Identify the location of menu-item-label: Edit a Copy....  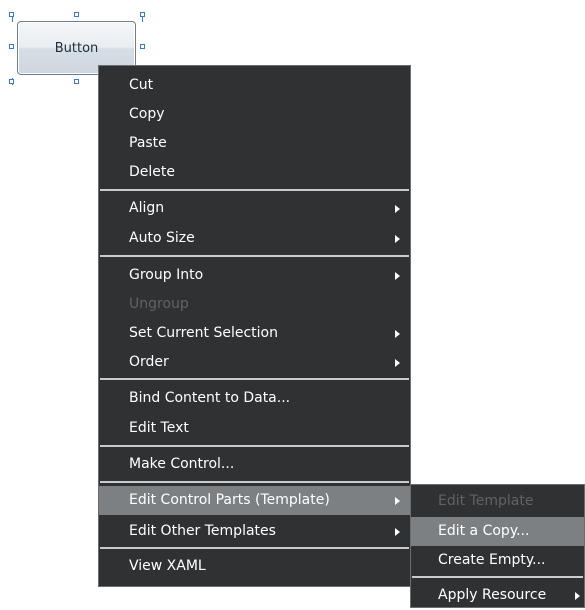
(484, 531).